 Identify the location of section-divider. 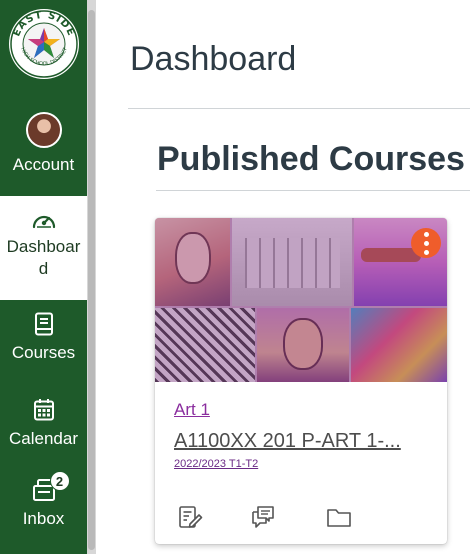
(313, 190).